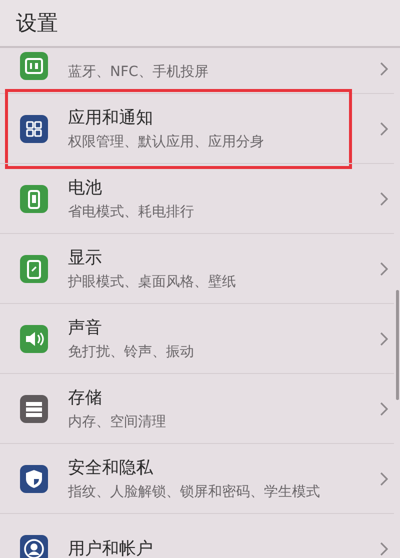 The width and height of the screenshot is (400, 558). I want to click on item-title: 应用和通知, so click(111, 118).